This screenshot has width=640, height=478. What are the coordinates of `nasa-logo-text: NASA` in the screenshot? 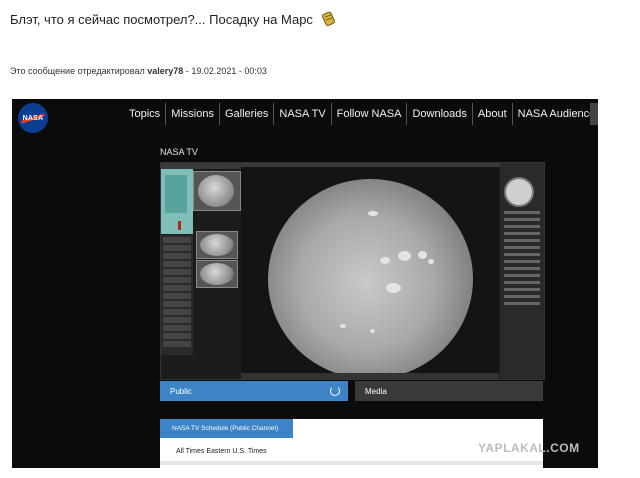 It's located at (33, 118).